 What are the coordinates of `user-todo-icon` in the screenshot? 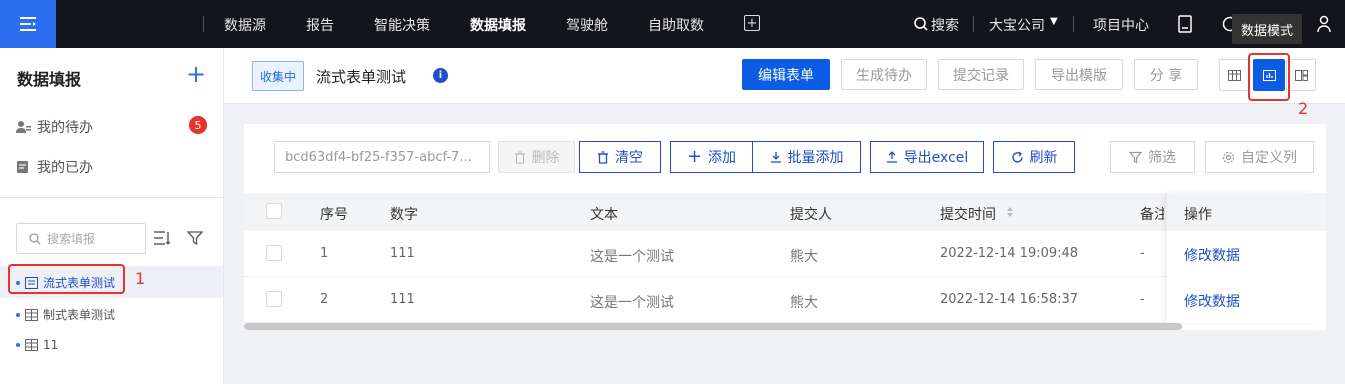 It's located at (23, 127).